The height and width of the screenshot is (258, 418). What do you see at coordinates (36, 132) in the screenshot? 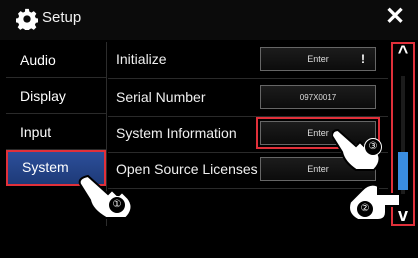
I see `sidebar-item-label: Input` at bounding box center [36, 132].